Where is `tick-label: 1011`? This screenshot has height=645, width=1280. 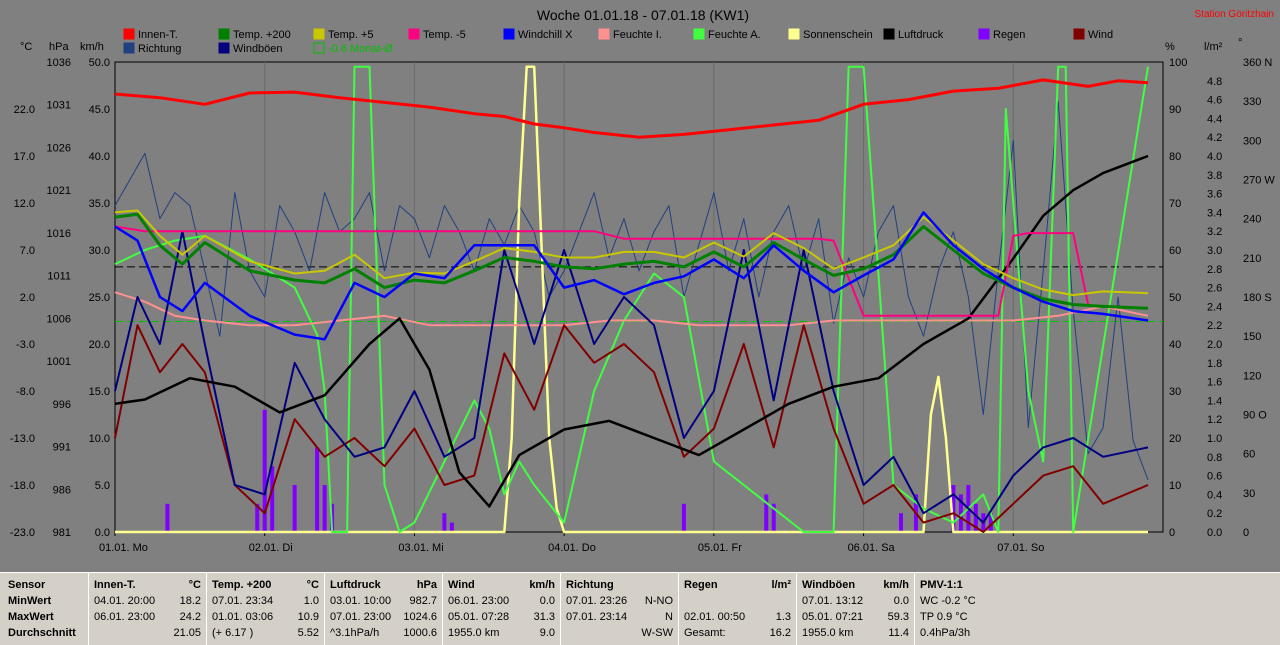
tick-label: 1011 is located at coordinates (59, 277).